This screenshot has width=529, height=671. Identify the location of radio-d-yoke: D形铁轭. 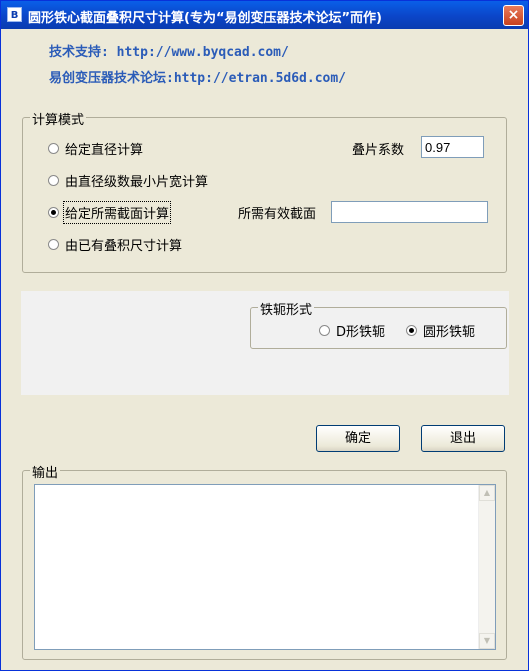
(352, 330).